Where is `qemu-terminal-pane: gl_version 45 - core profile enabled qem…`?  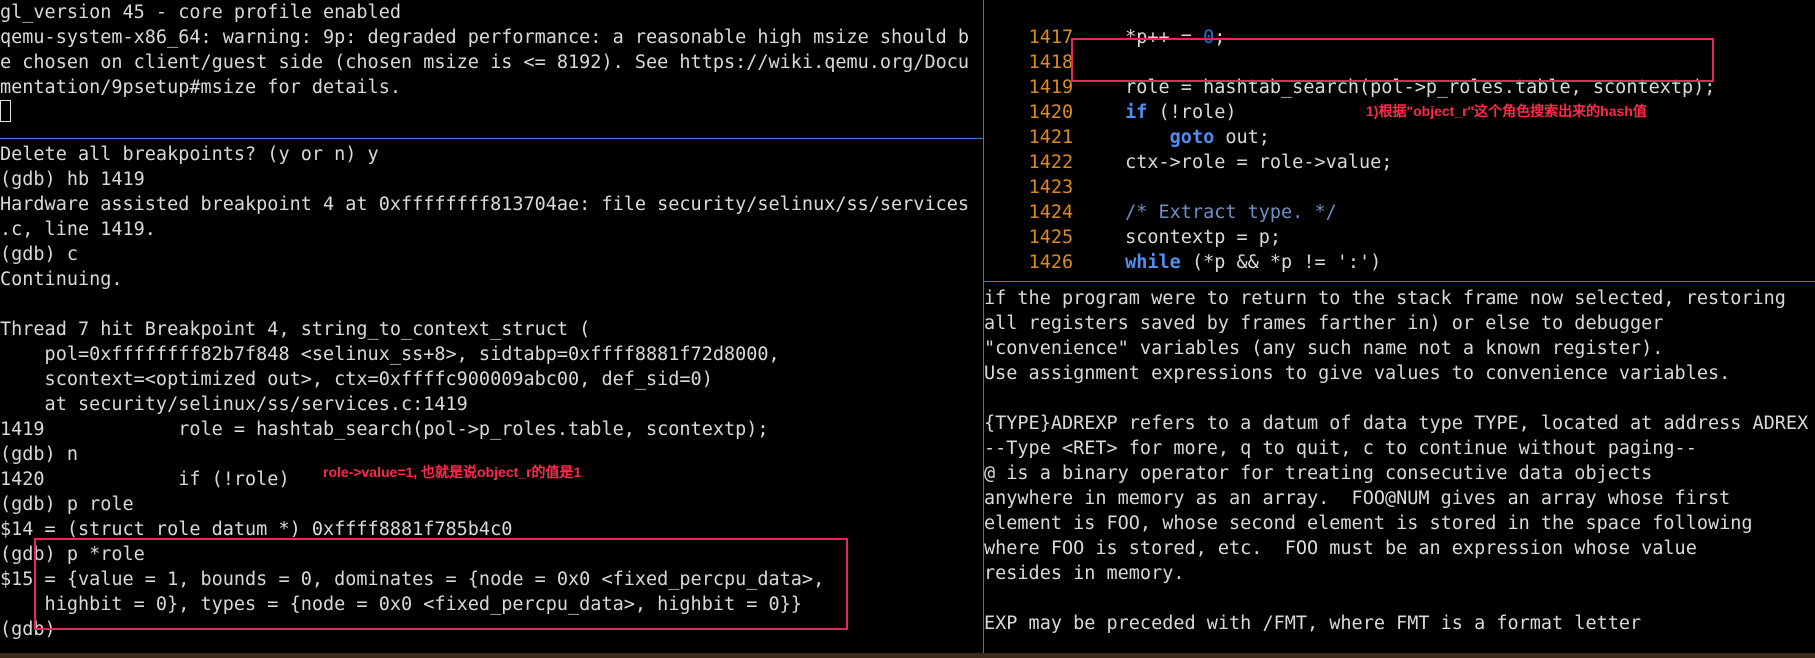 qemu-terminal-pane: gl_version 45 - core profile enabled qem… is located at coordinates (491, 69).